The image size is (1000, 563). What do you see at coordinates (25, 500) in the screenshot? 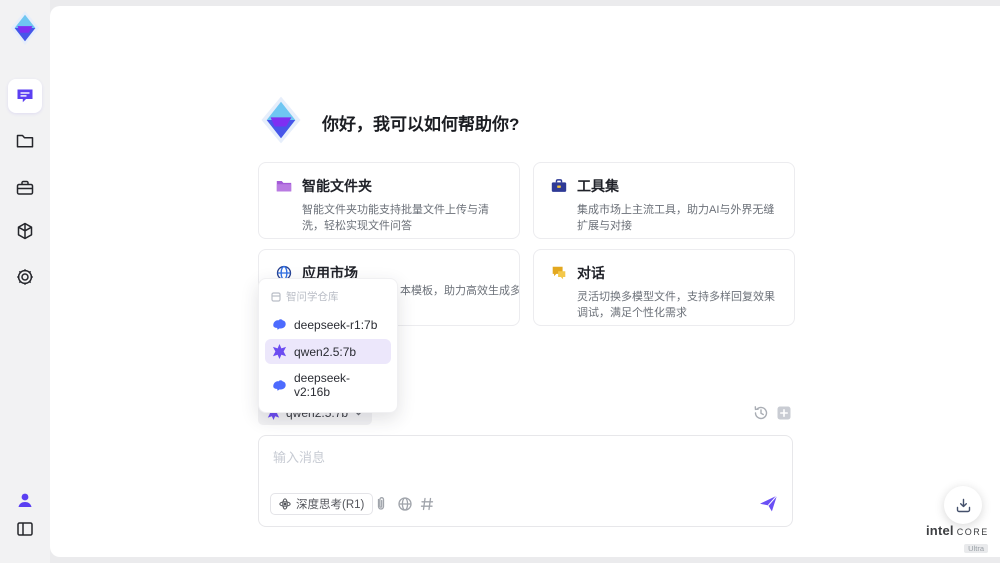
I see `user-icon` at bounding box center [25, 500].